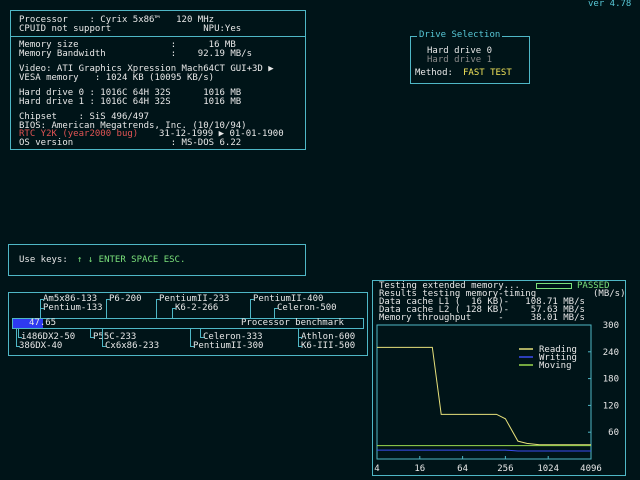  Describe the element at coordinates (130, 143) in the screenshot. I see `os-version-line: OS version : MS-DOS 6.22` at that location.